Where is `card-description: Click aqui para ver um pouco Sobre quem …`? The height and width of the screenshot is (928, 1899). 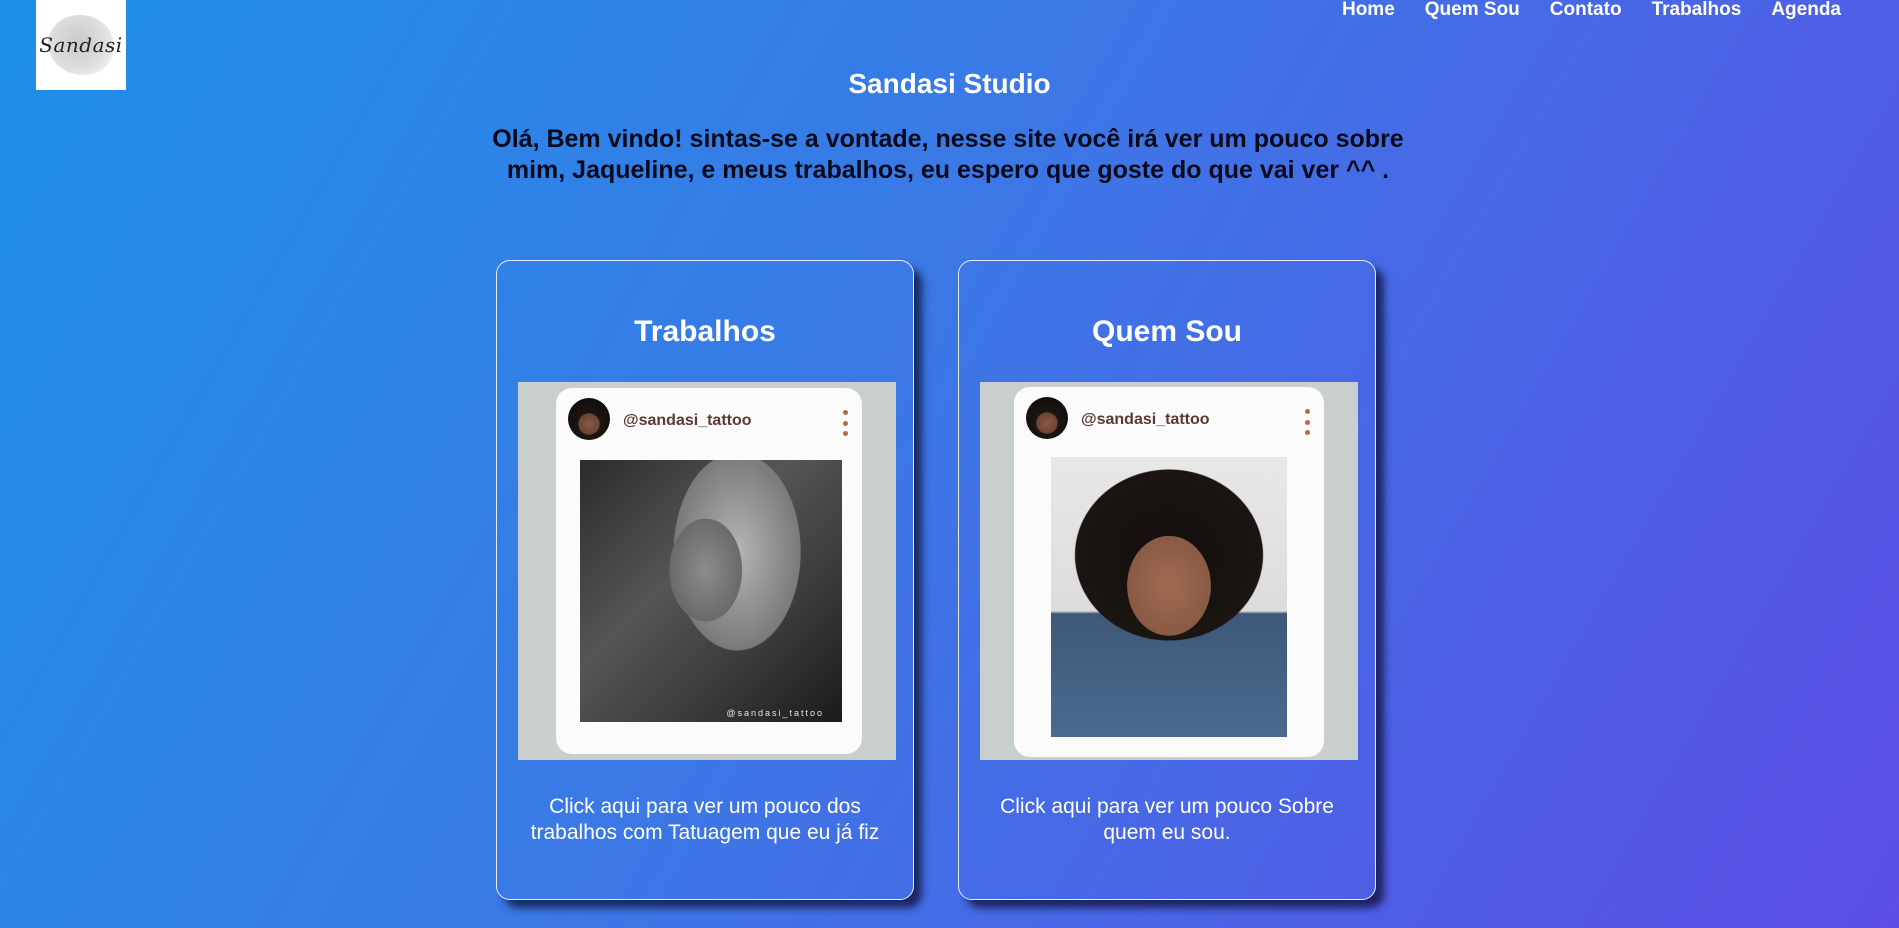 card-description: Click aqui para ver um pouco Sobre quem … is located at coordinates (1167, 819).